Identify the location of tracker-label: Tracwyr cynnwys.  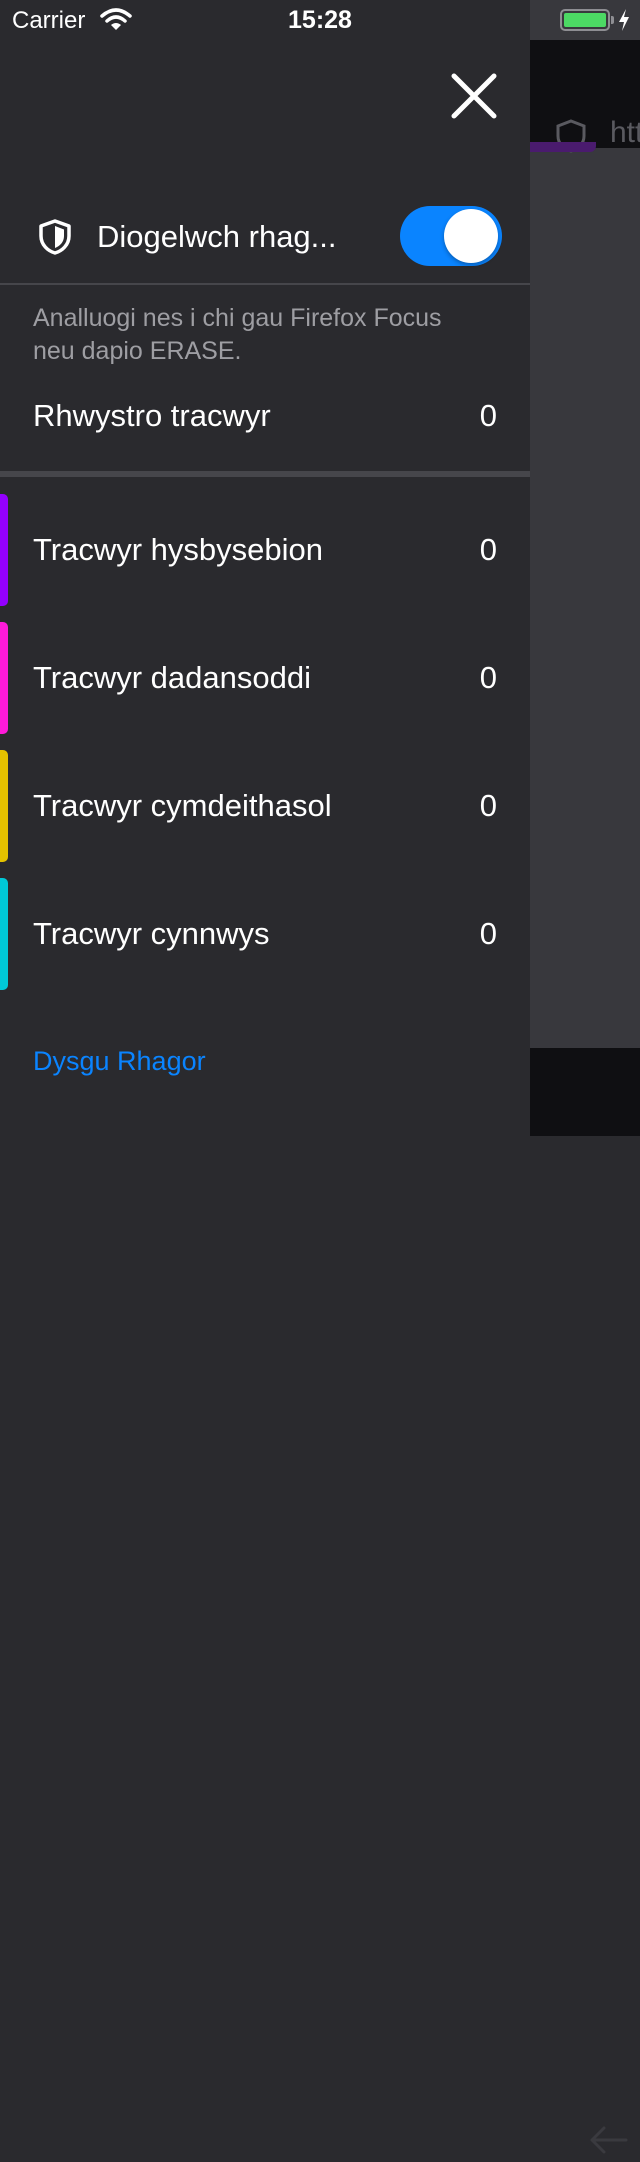
(151, 933).